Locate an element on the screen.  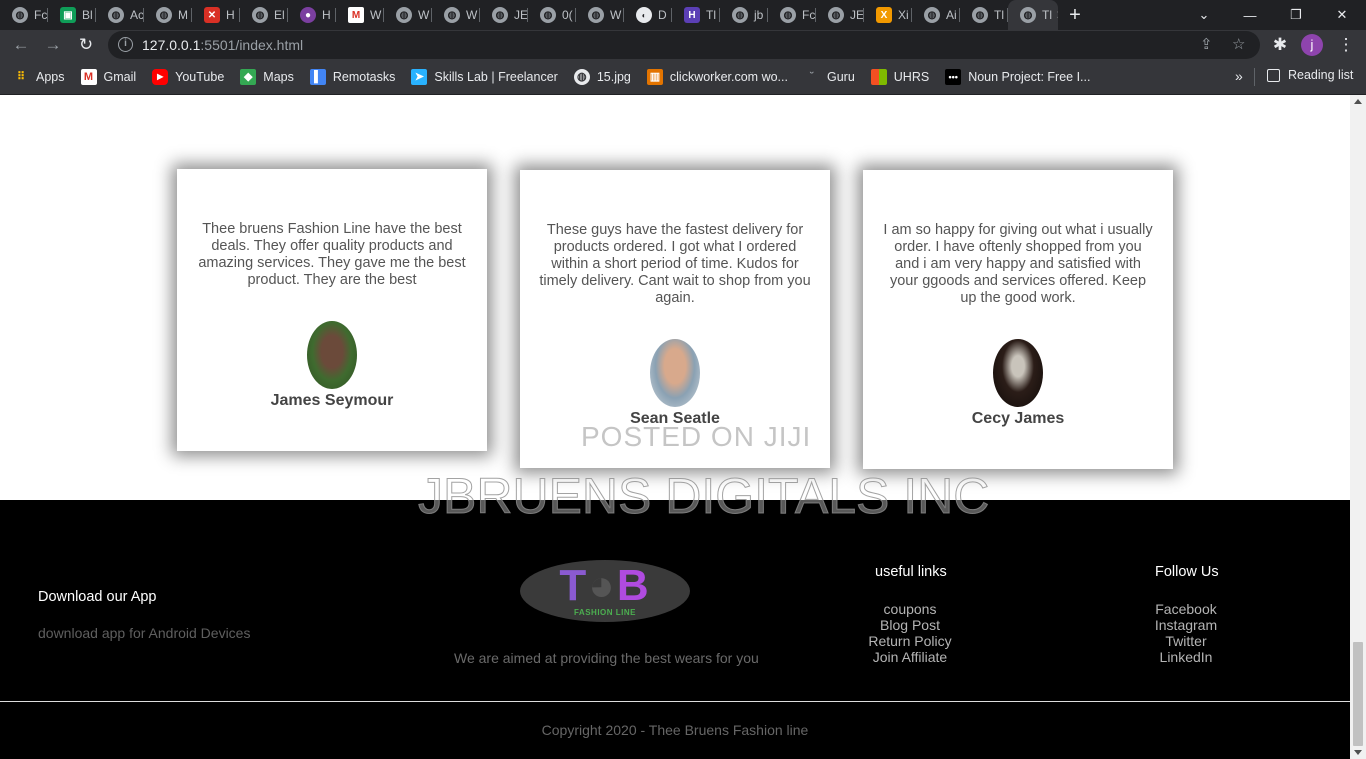
browser-tab: MW is located at coordinates (360, 15).